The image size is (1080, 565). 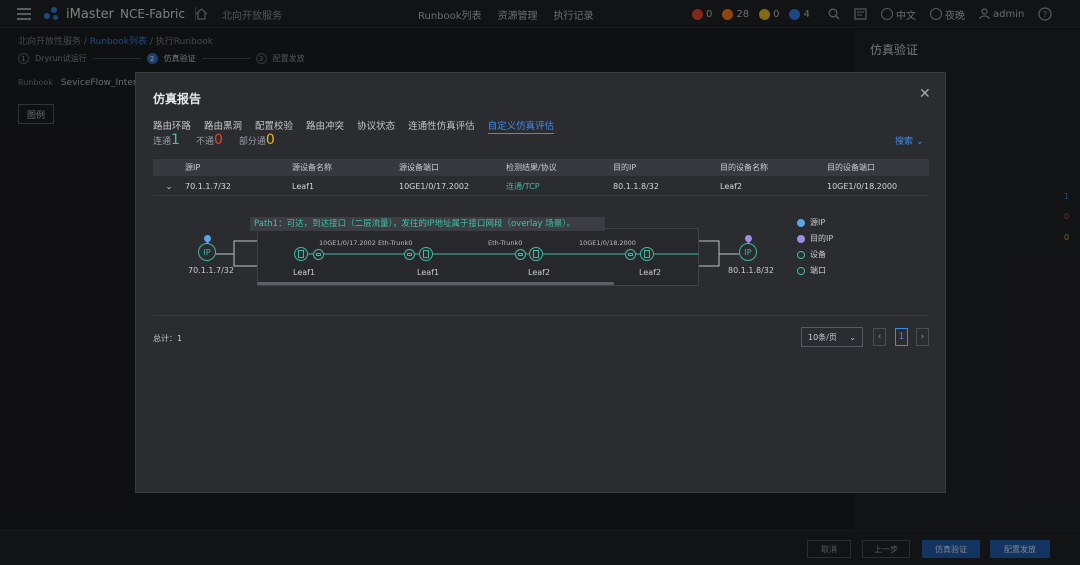 I want to click on port-label-2: Eth-Trunk0, so click(x=395, y=243).